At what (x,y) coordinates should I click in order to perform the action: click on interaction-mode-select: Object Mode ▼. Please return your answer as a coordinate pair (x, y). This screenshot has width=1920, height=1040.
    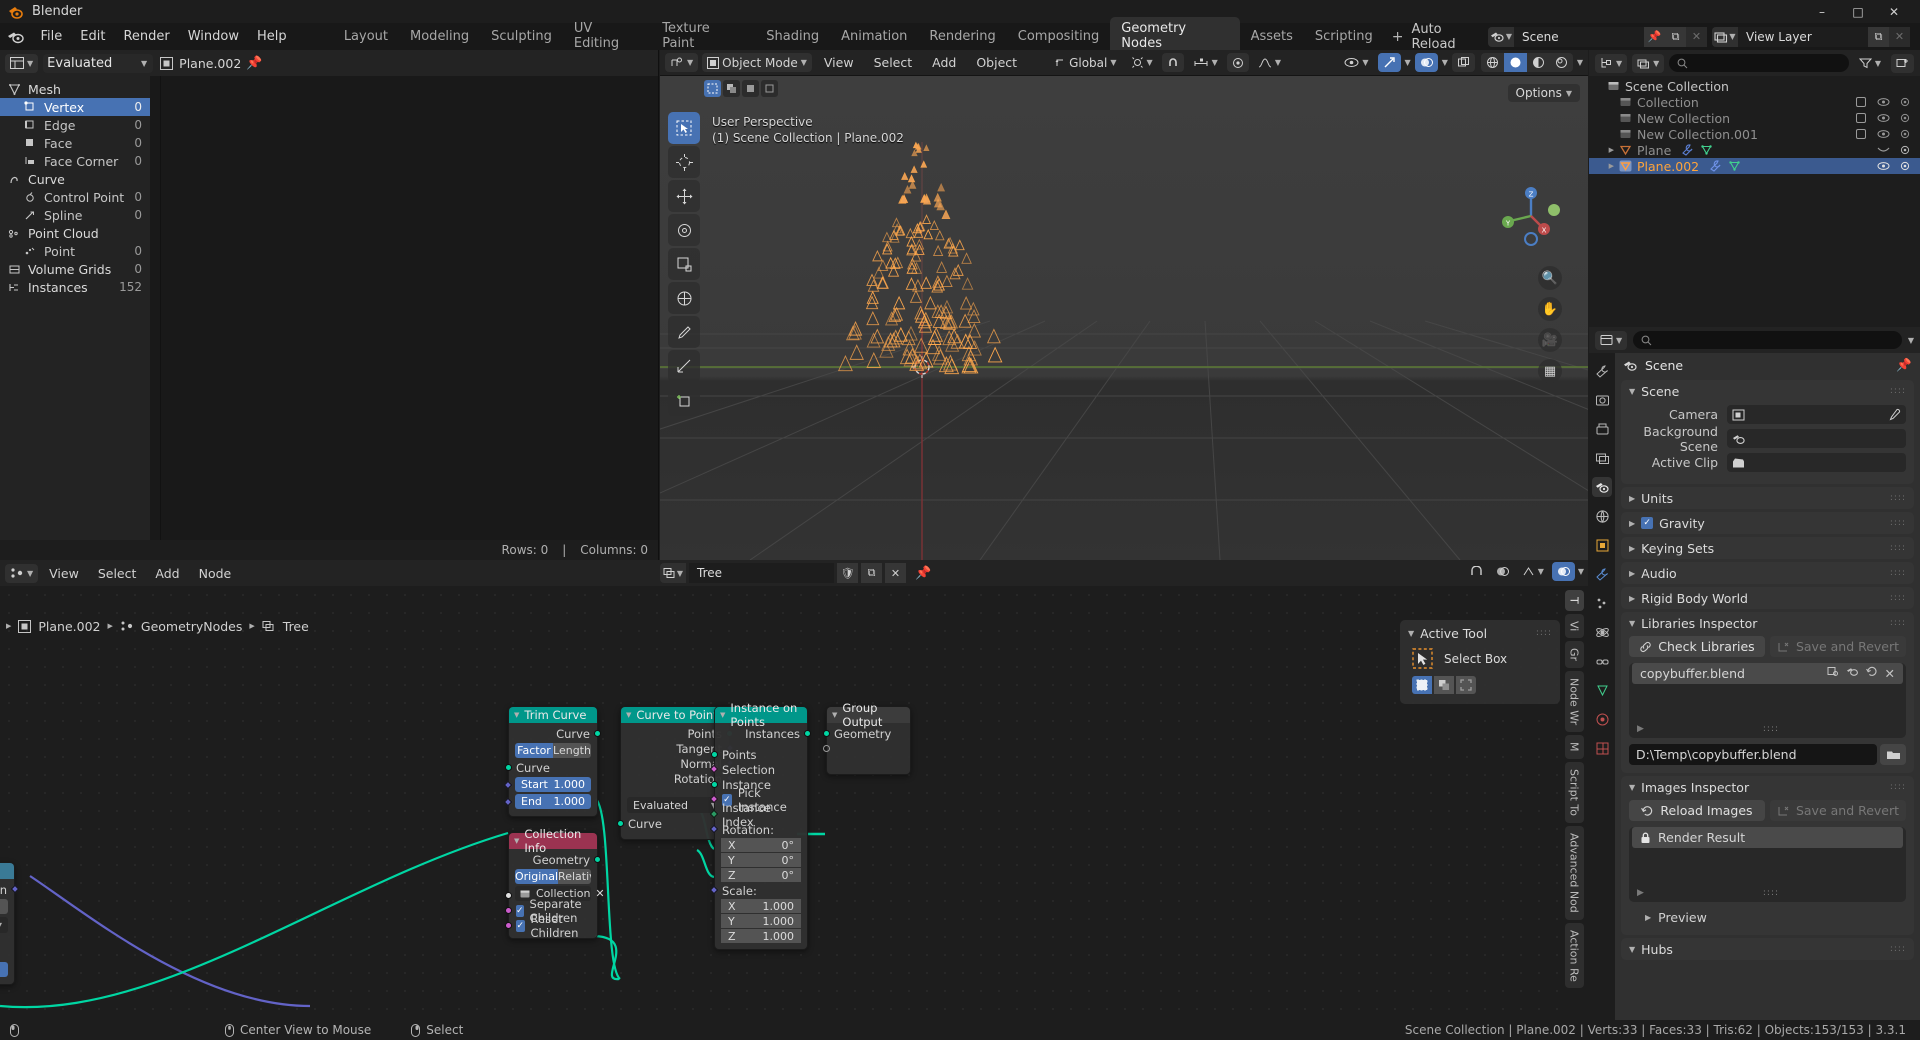
    Looking at the image, I should click on (757, 62).